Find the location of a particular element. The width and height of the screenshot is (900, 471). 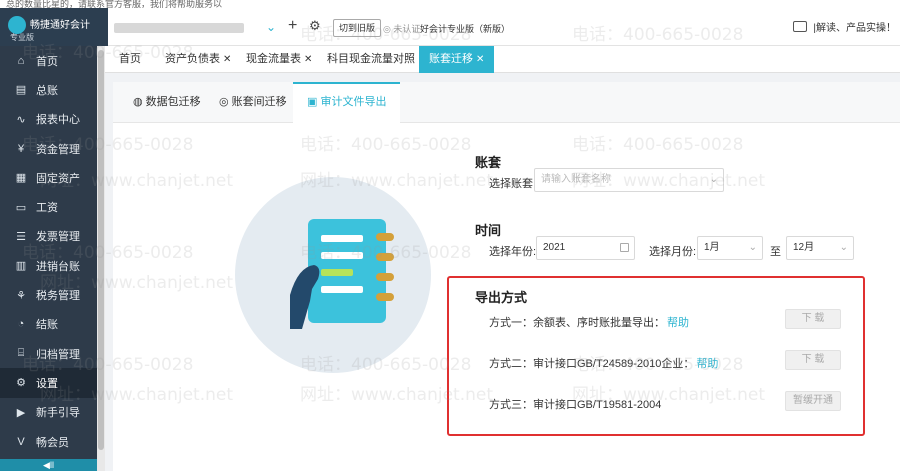

sidebar-item: ⚘ 税务管理 is located at coordinates (48, 294).